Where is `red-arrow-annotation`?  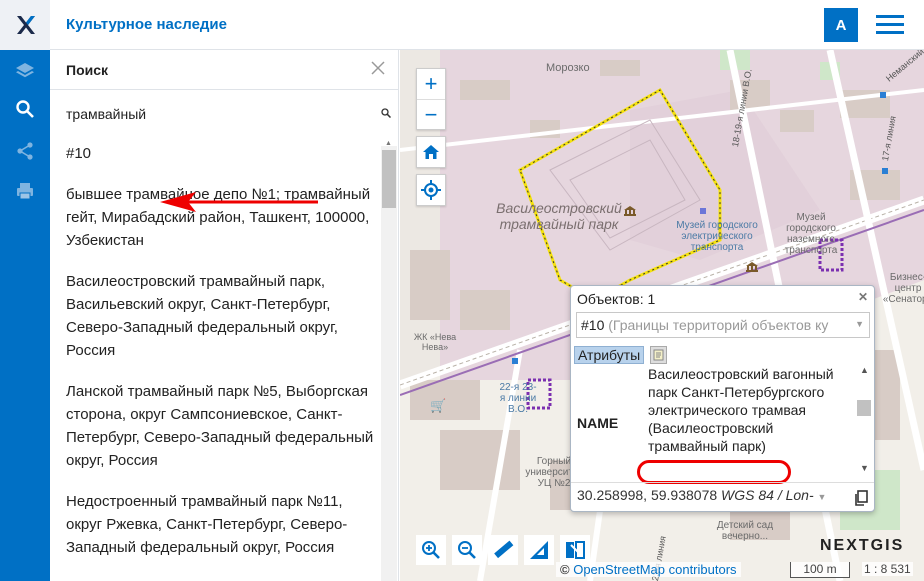 red-arrow-annotation is located at coordinates (239, 202).